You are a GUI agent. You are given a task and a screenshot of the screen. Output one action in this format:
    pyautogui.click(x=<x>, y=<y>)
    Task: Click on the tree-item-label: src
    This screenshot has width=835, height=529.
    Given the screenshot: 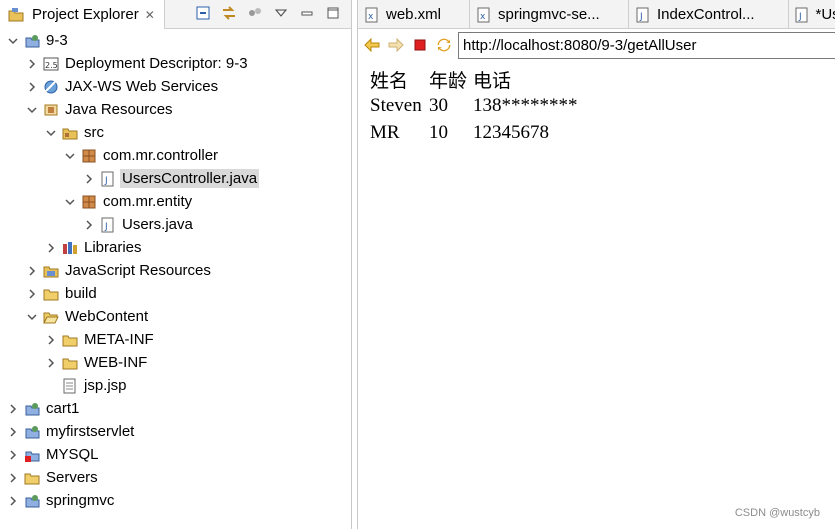 What is the action you would take?
    pyautogui.click(x=94, y=132)
    